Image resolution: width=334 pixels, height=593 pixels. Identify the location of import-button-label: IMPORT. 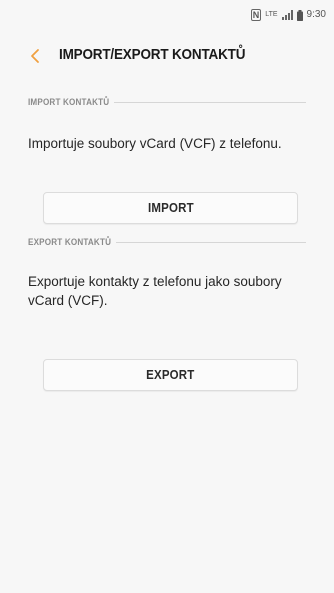
(170, 208).